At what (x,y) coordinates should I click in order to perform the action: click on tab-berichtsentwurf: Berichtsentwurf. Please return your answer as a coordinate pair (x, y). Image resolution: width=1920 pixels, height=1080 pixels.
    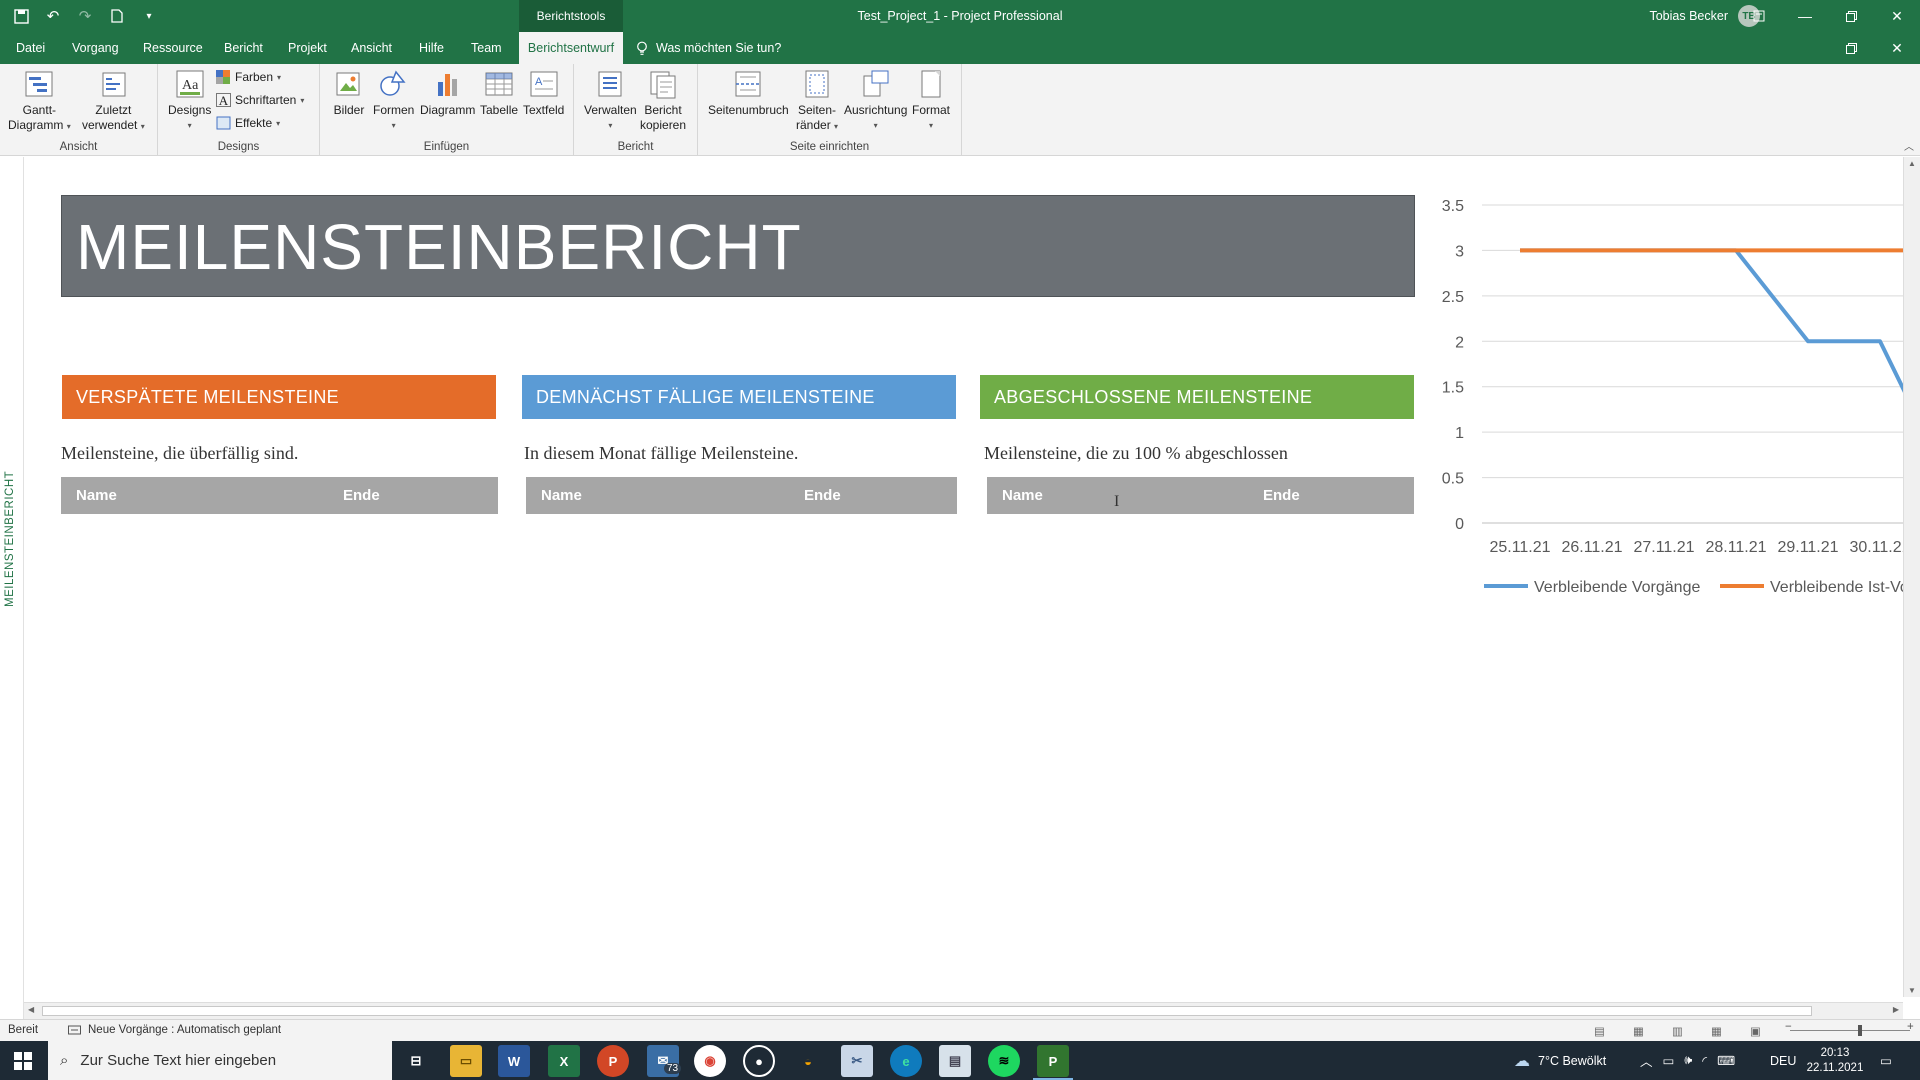
    Looking at the image, I should click on (571, 48).